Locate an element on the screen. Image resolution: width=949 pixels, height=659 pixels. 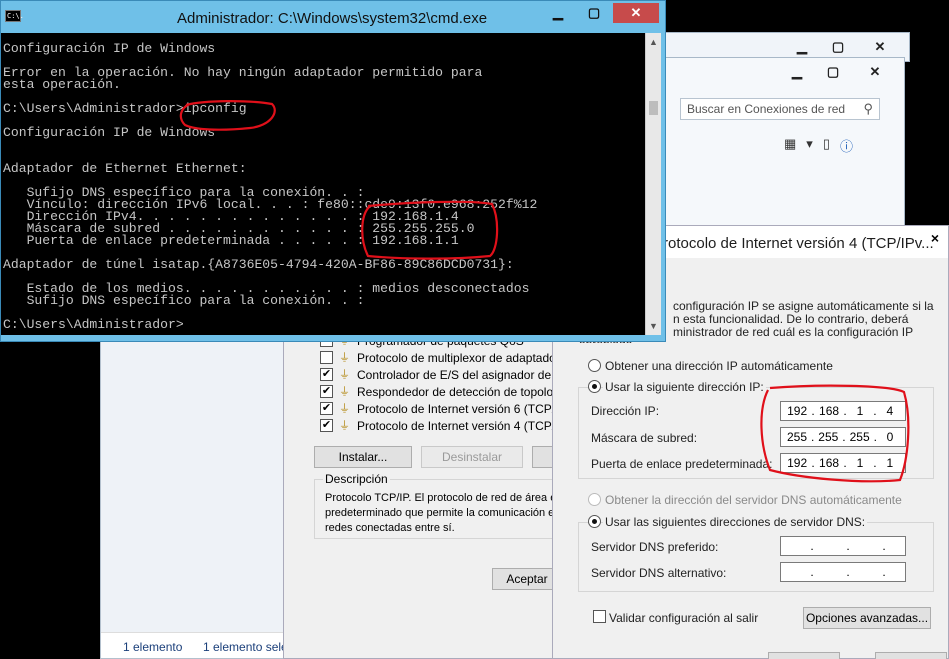
ip-octet-4: 4 is located at coordinates (890, 411).